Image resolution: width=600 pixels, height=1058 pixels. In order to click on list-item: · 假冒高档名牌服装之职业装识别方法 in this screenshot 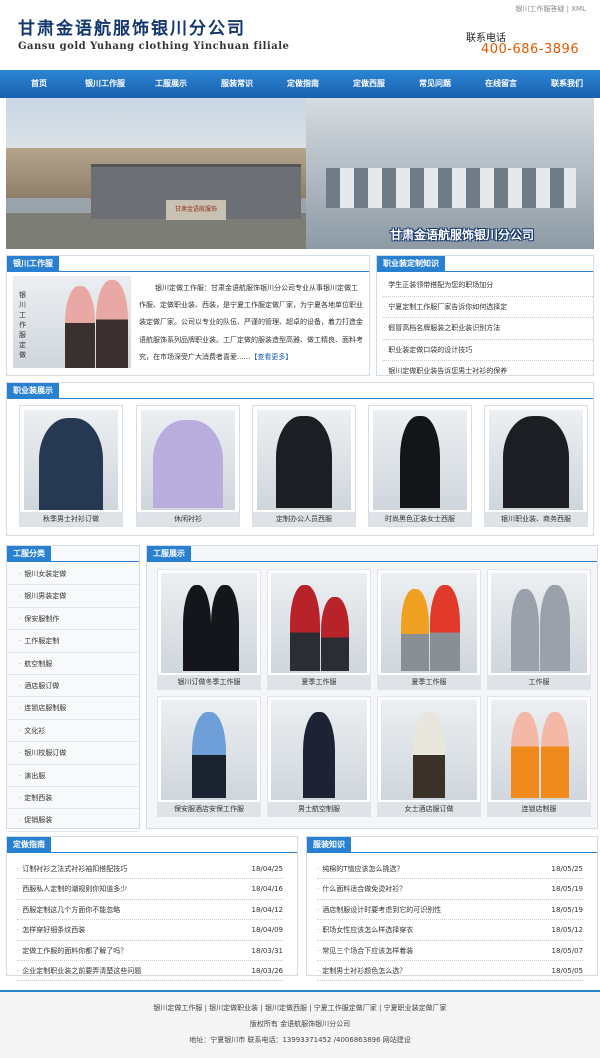, I will do `click(488, 329)`.